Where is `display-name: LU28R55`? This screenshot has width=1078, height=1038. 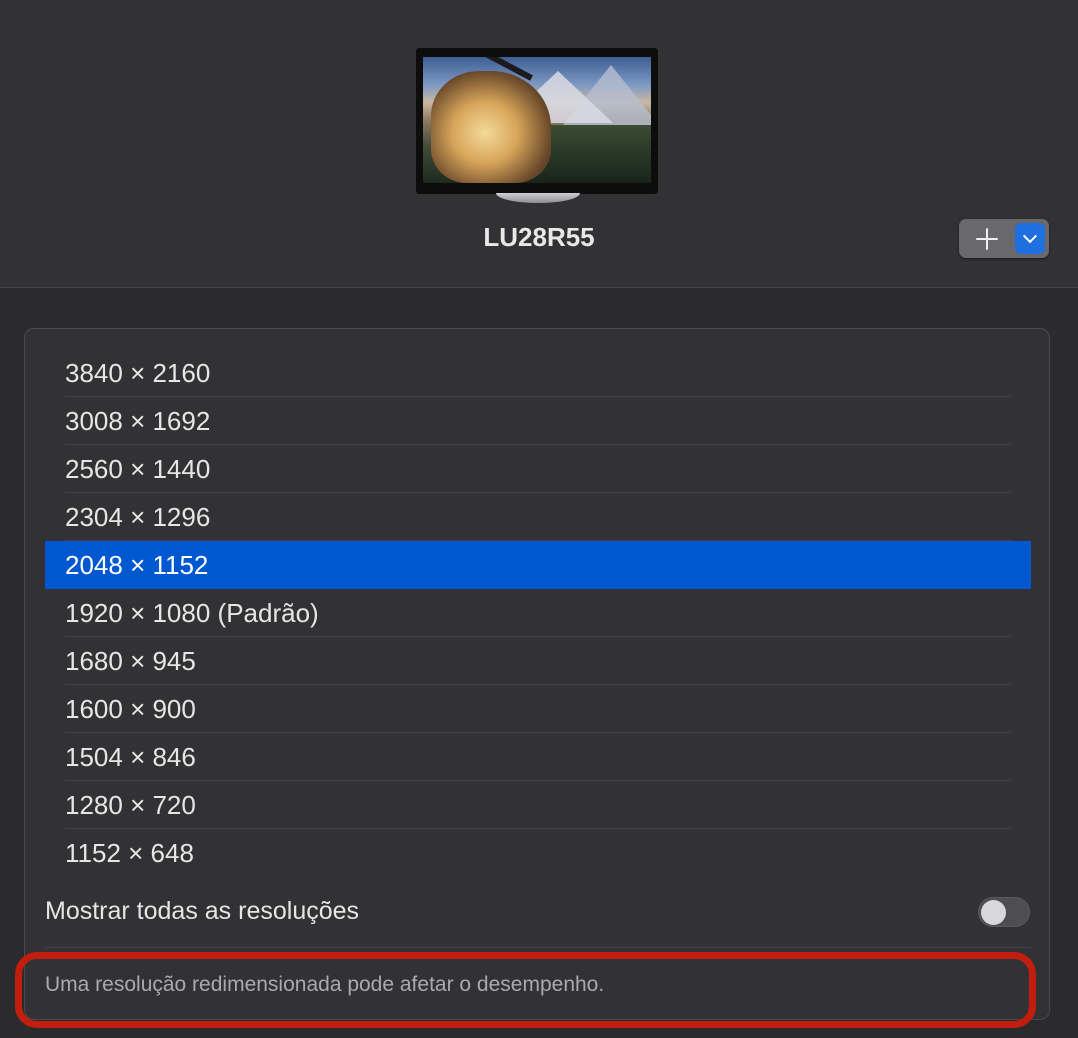
display-name: LU28R55 is located at coordinates (539, 237).